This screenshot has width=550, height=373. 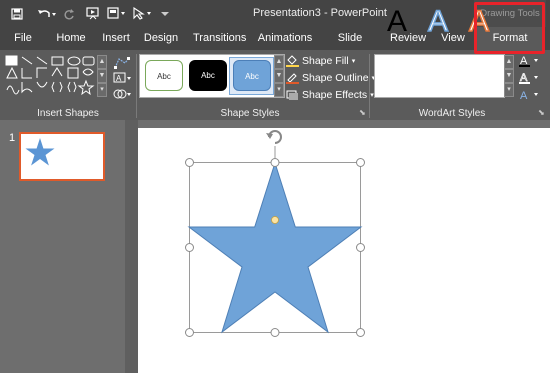 I want to click on styles-more-icon: ▾, so click(x=279, y=90).